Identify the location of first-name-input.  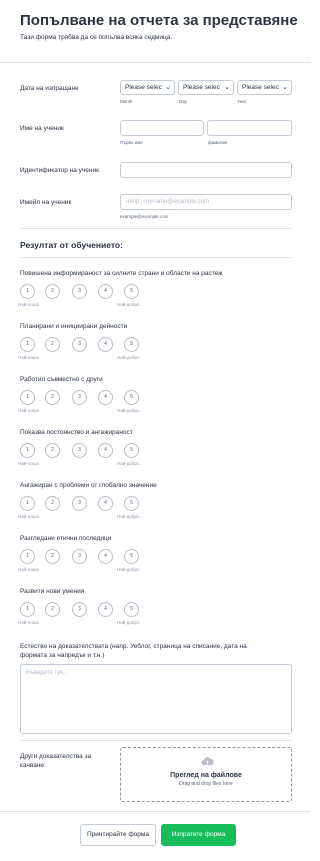
(162, 128).